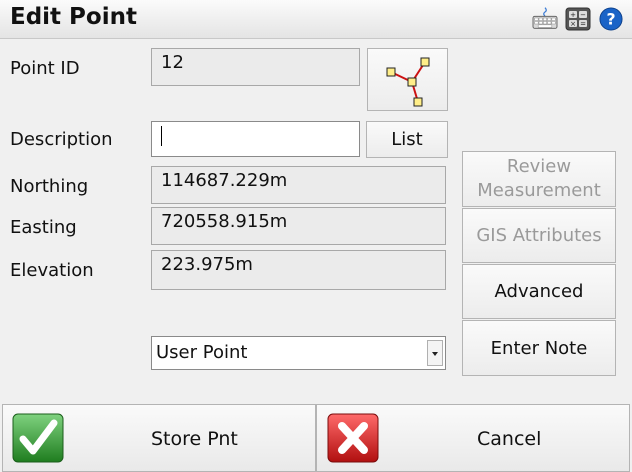 The width and height of the screenshot is (632, 472). What do you see at coordinates (73, 17) in the screenshot?
I see `window-title: Edit Point` at bounding box center [73, 17].